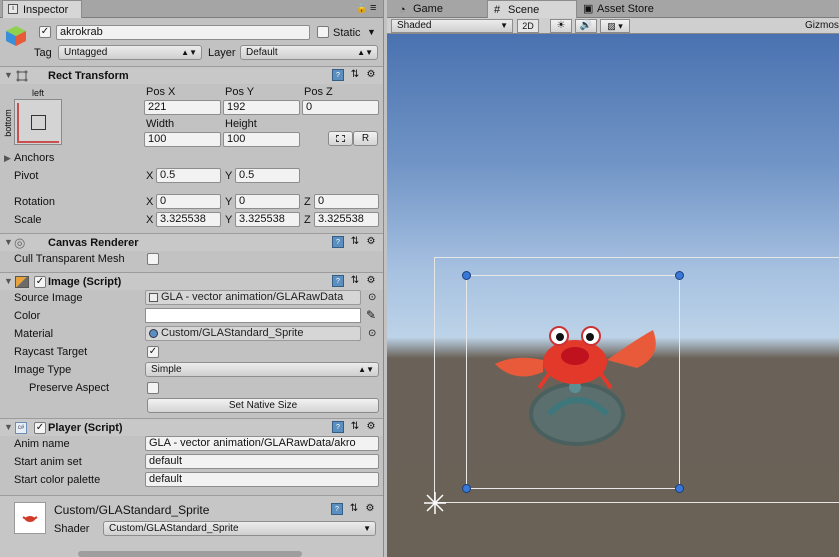 Image resolution: width=839 pixels, height=557 pixels. I want to click on preserve-aspect-checkbox, so click(153, 388).